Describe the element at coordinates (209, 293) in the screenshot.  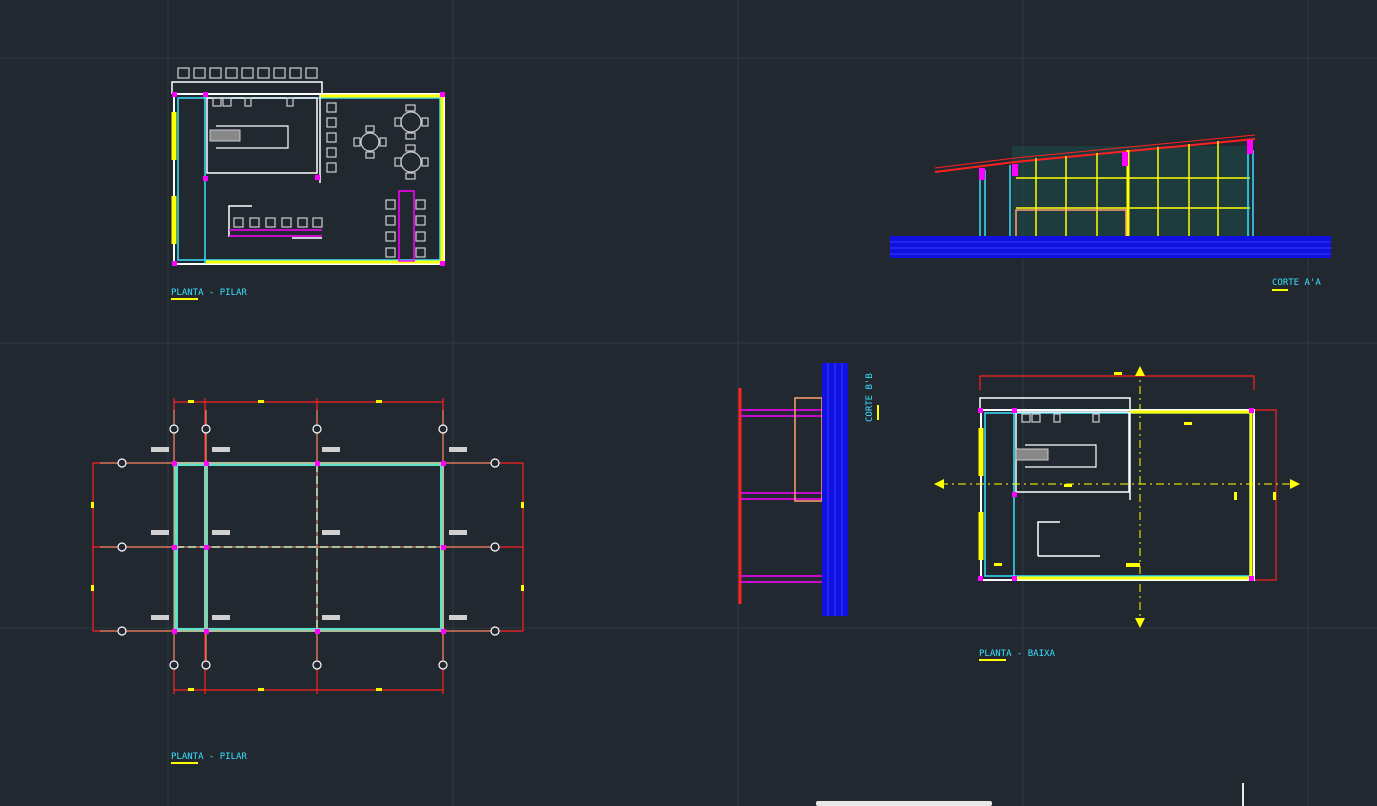
I see `planta-pilar-top-label: PLANTA - PILAR` at that location.